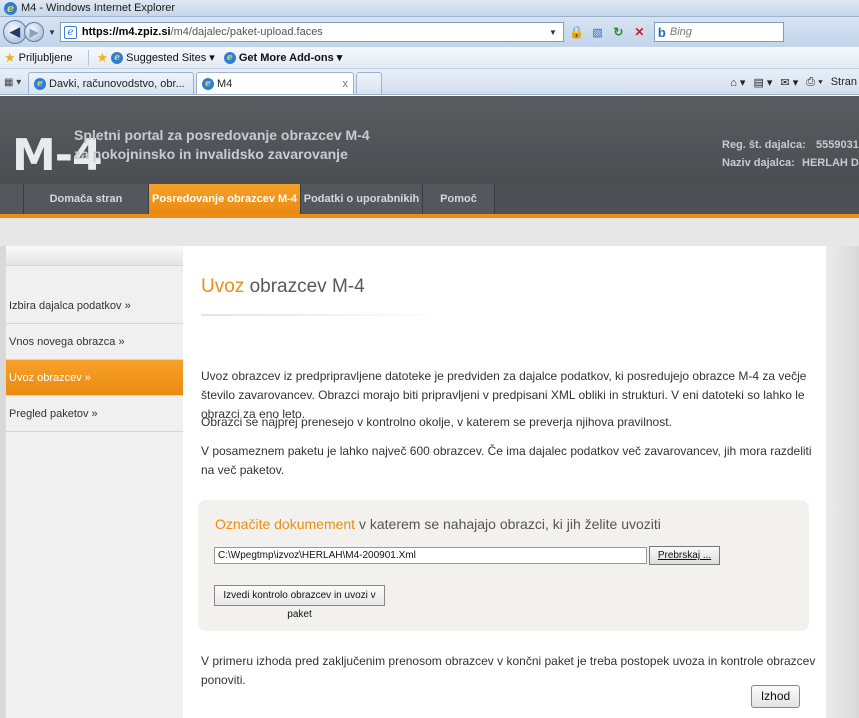 Image resolution: width=859 pixels, height=718 pixels. I want to click on sidebar-item-package-review: Pregled paketov », so click(94, 414).